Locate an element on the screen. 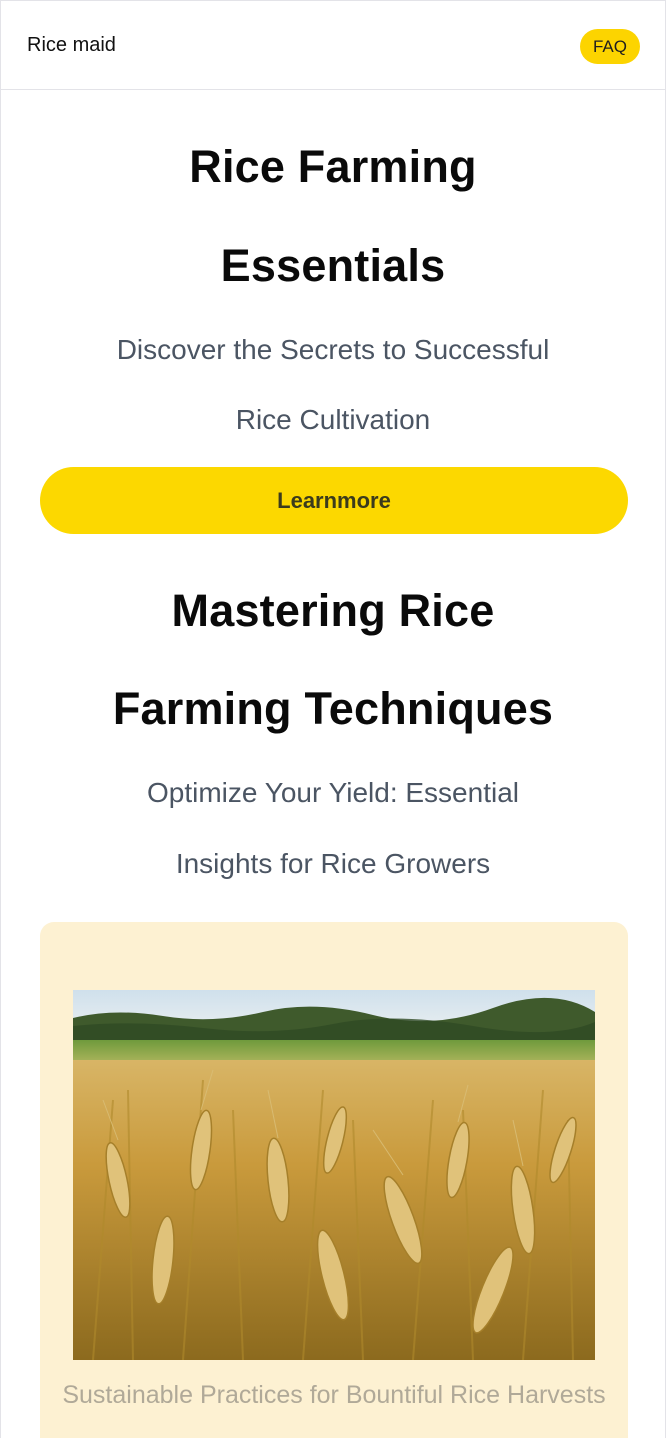  brand-name: Rice maid is located at coordinates (71, 45).